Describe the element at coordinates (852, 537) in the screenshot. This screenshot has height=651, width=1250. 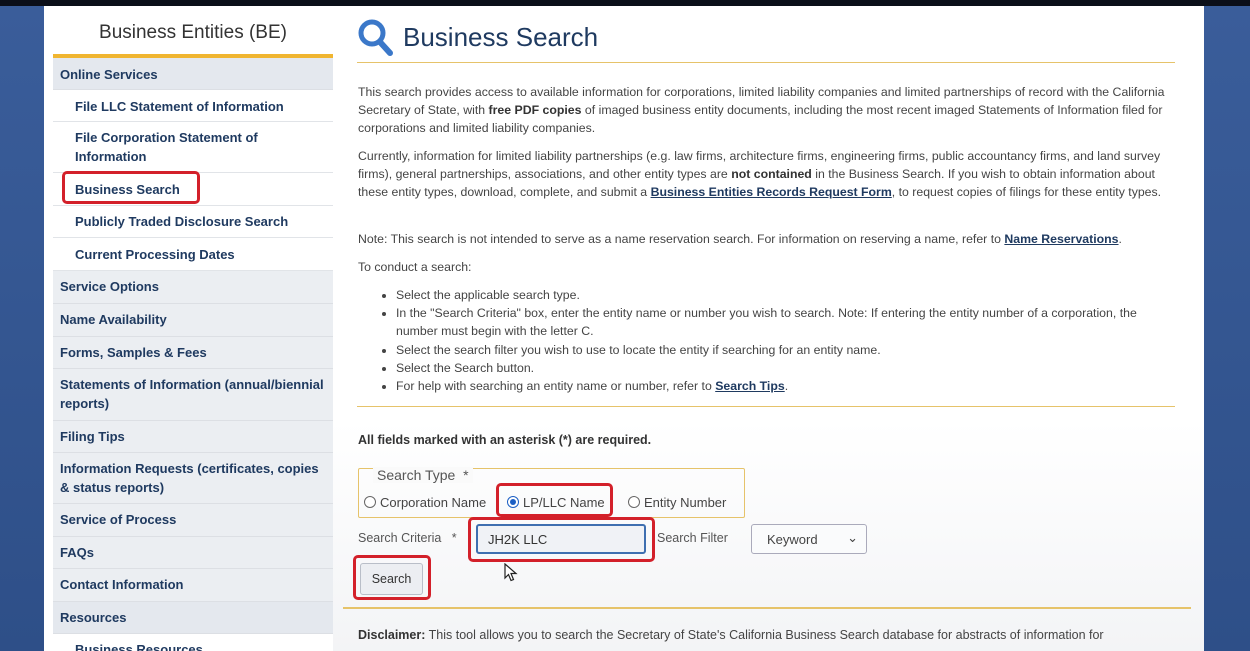
I see `chevron-down-icon: ⌄` at that location.